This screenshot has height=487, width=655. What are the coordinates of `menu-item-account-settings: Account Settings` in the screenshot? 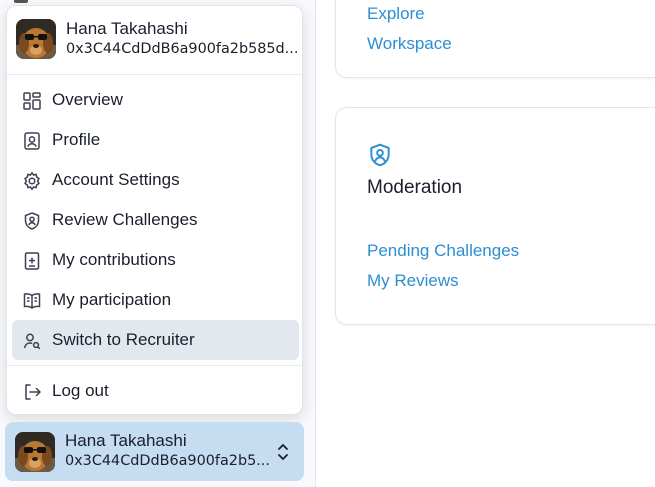 It's located at (155, 180).